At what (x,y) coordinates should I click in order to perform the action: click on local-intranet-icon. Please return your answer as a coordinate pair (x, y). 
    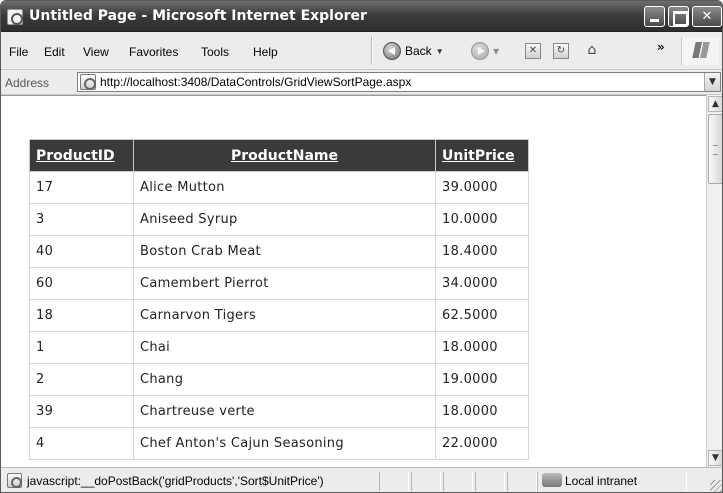
    Looking at the image, I should click on (552, 480).